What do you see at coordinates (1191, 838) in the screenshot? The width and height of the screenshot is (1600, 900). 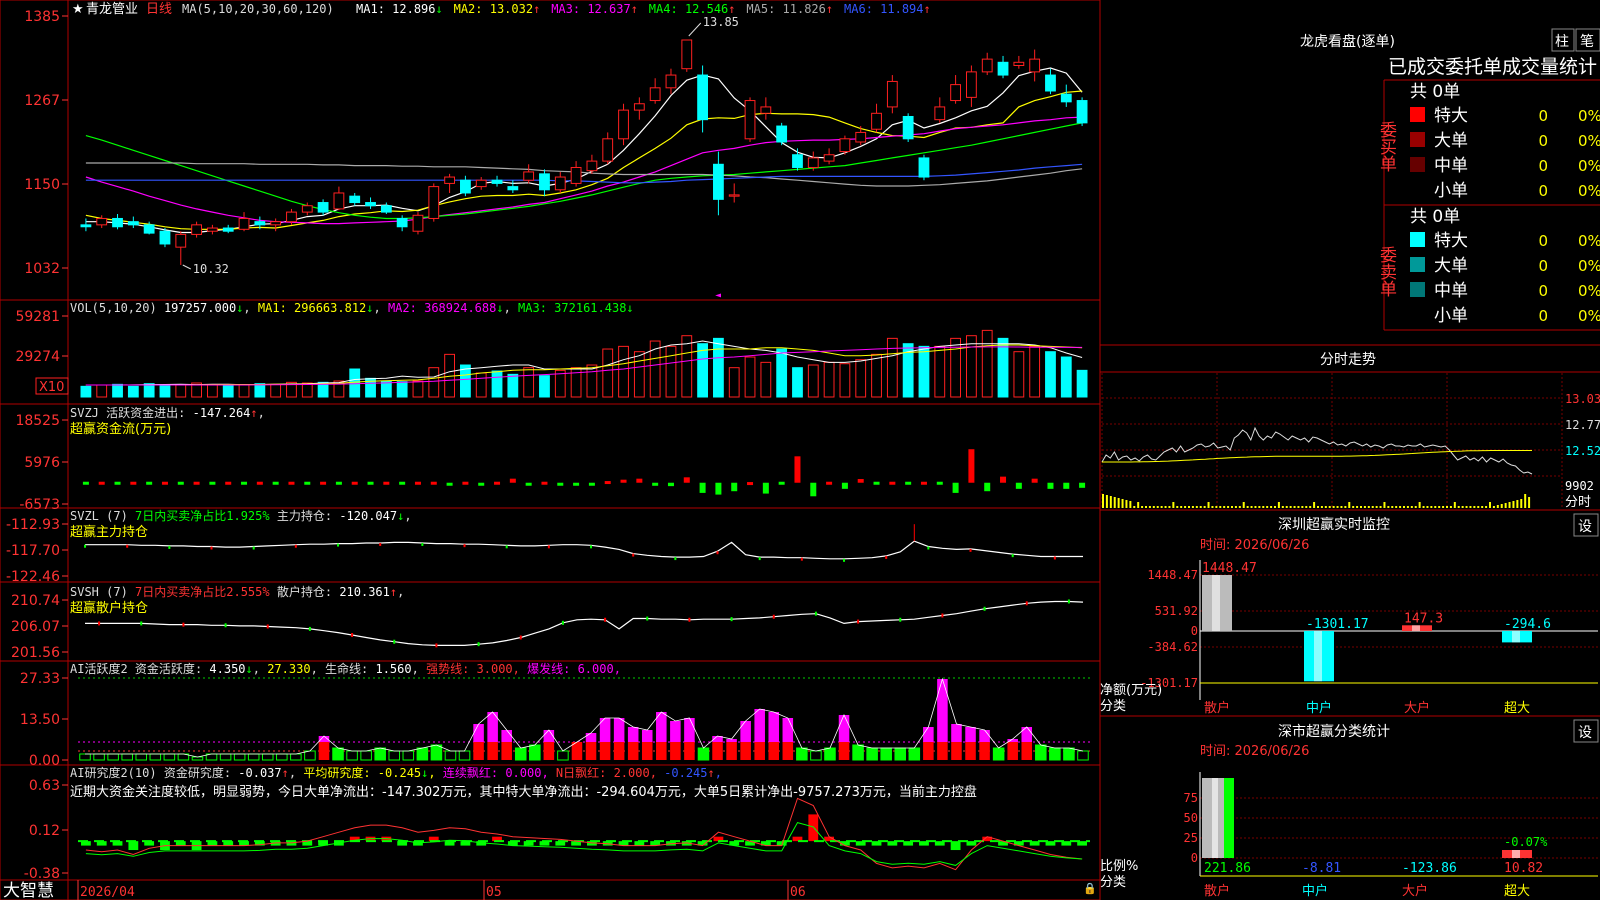 I see `classify-y-label: 25` at bounding box center [1191, 838].